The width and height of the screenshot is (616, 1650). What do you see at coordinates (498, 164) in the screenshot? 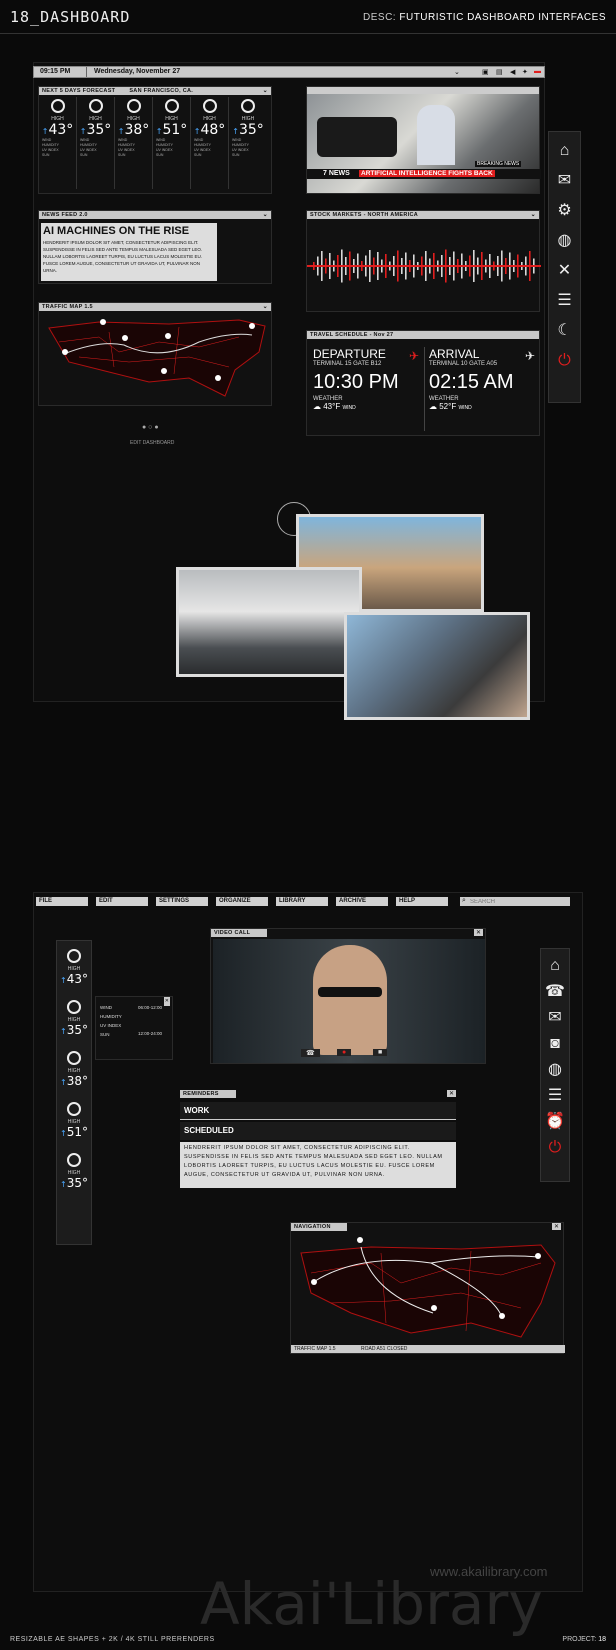
I see `breaking-label: BREAKING NEWS` at bounding box center [498, 164].